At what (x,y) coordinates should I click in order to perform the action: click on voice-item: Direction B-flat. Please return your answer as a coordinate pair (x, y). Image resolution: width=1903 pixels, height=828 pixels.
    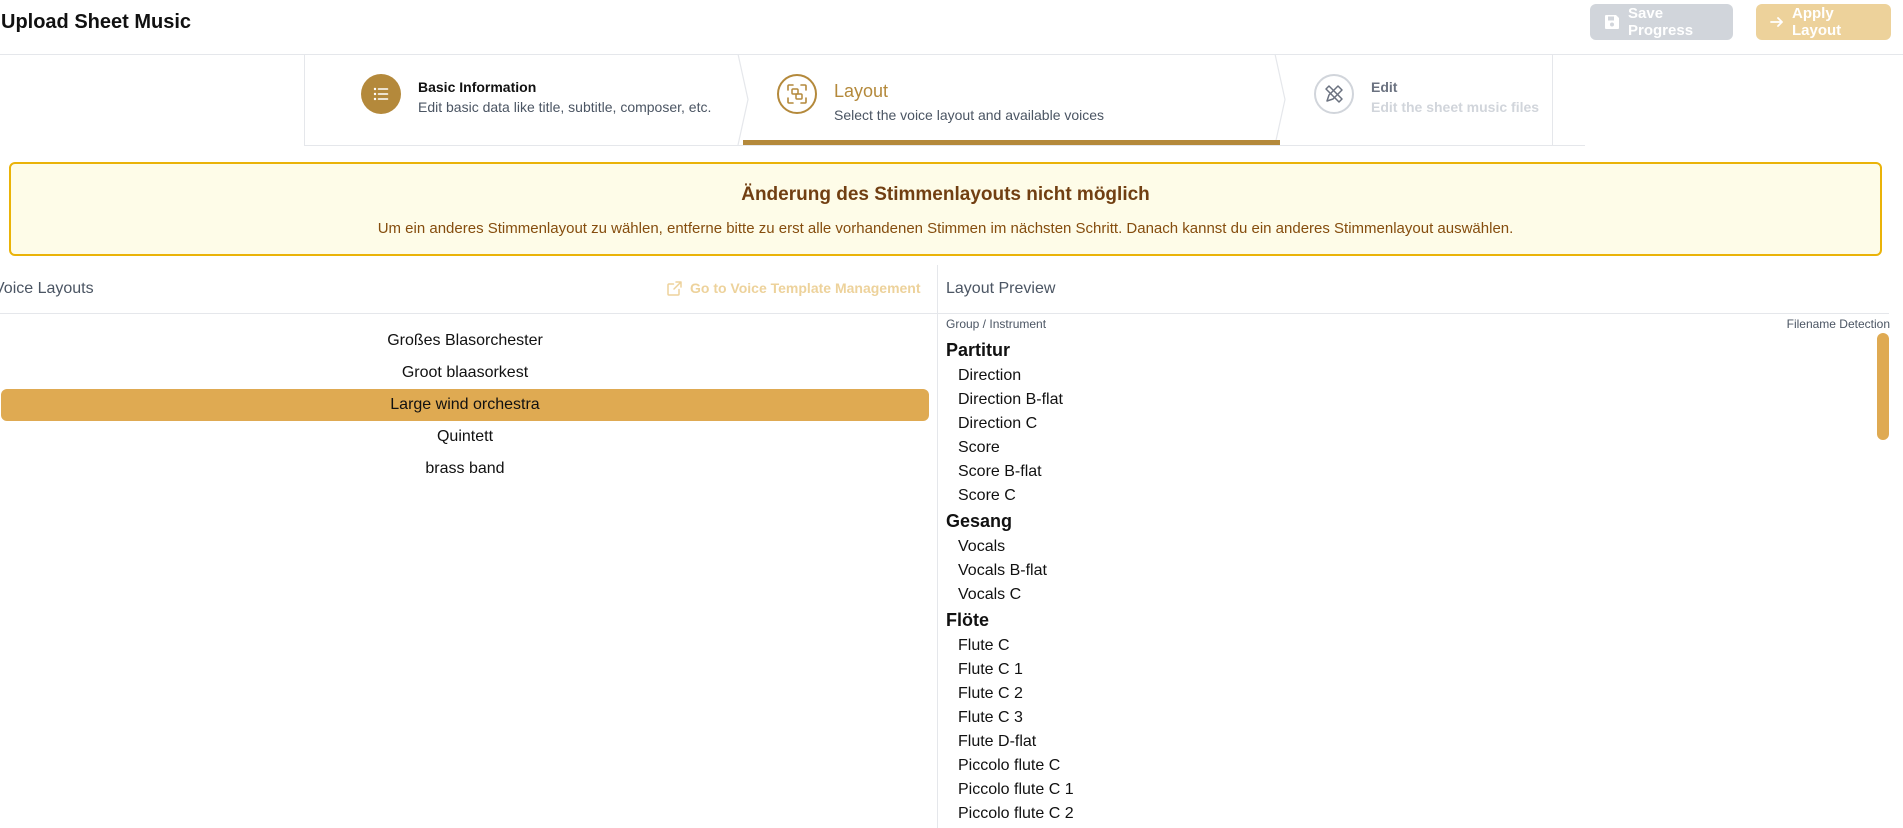
    Looking at the image, I should click on (1010, 399).